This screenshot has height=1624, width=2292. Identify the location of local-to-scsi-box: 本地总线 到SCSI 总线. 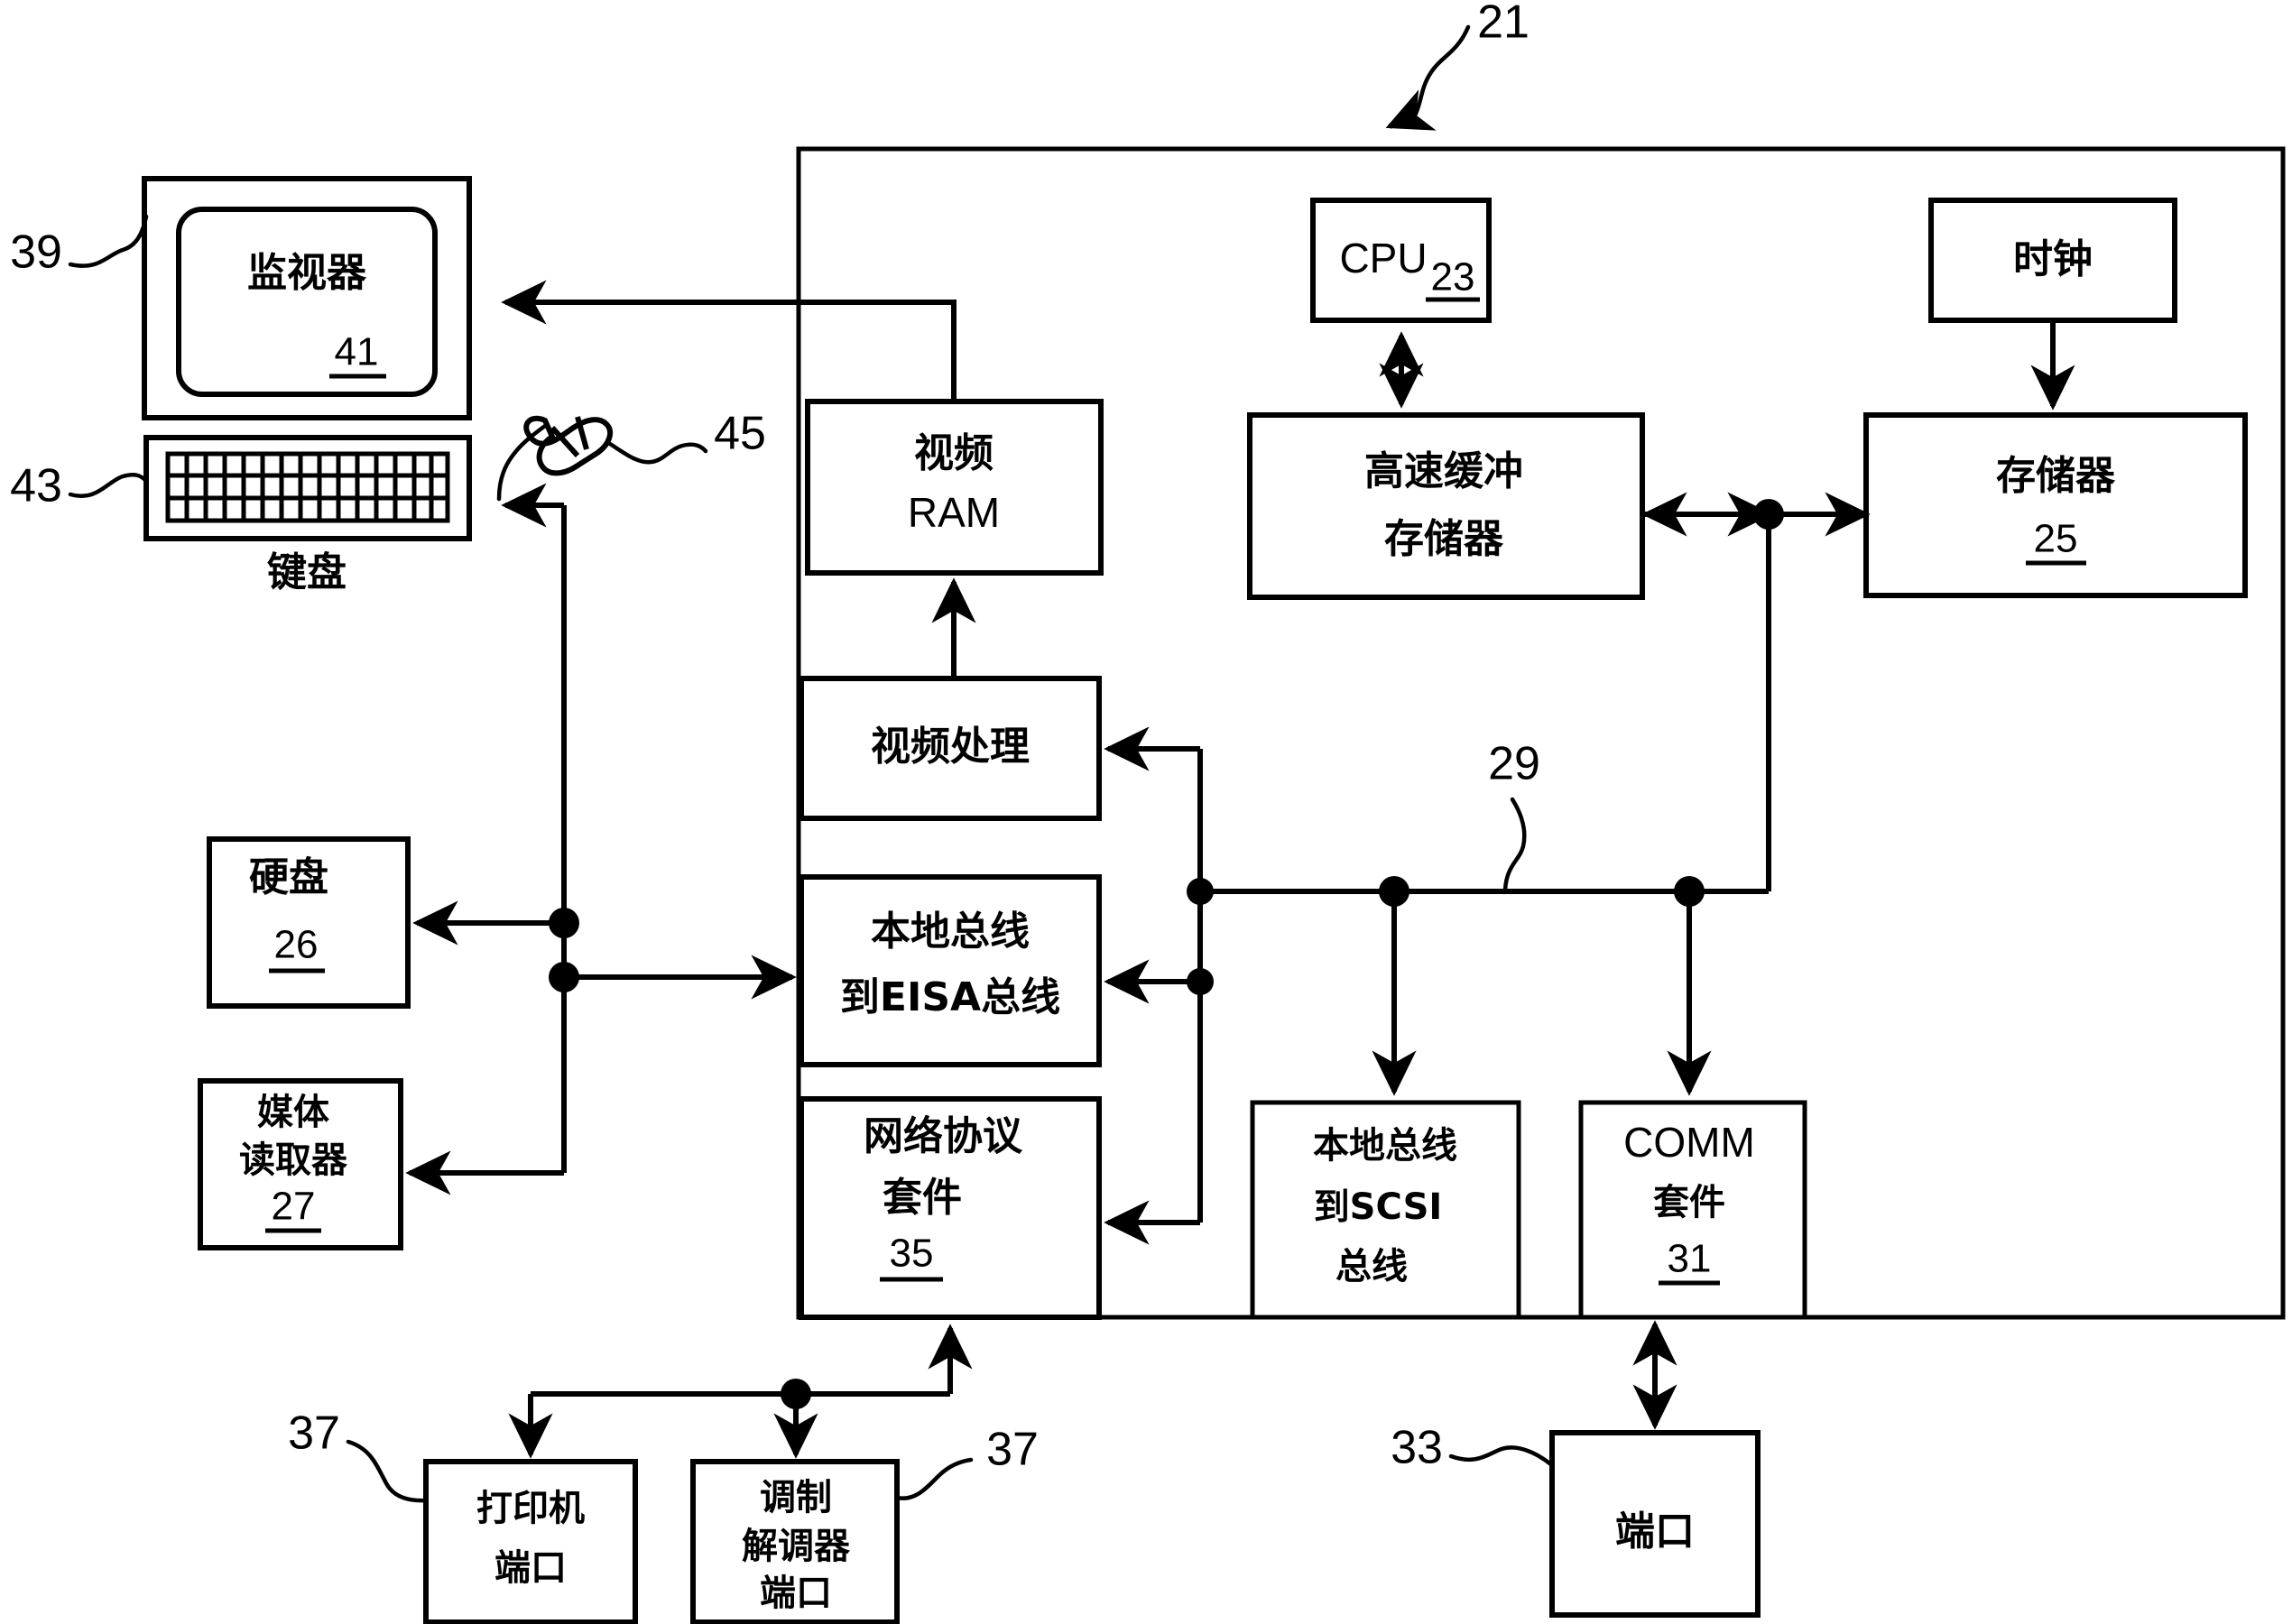
(1385, 1210).